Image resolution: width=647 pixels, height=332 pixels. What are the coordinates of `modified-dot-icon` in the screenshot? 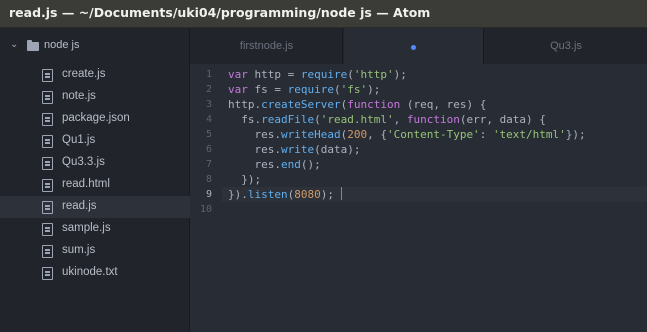 It's located at (413, 47).